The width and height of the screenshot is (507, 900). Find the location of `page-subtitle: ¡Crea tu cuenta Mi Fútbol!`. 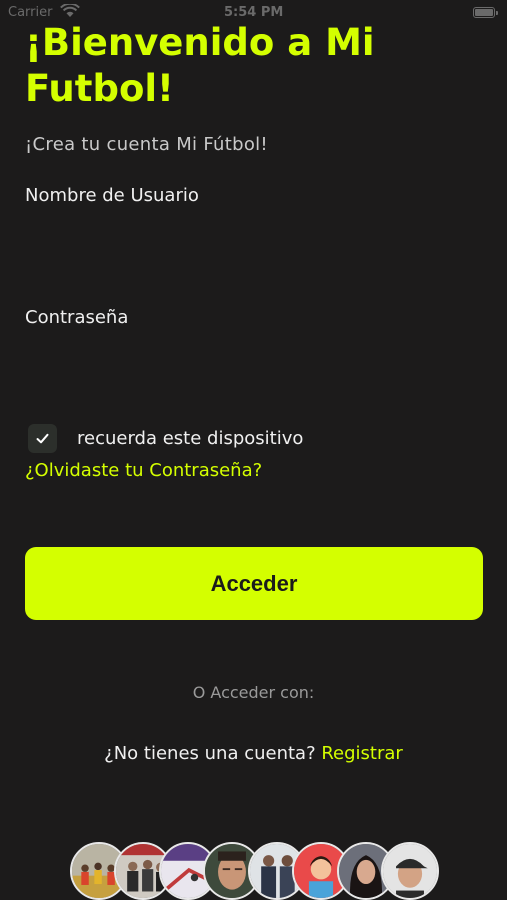

page-subtitle: ¡Crea tu cuenta Mi Fútbol! is located at coordinates (146, 144).